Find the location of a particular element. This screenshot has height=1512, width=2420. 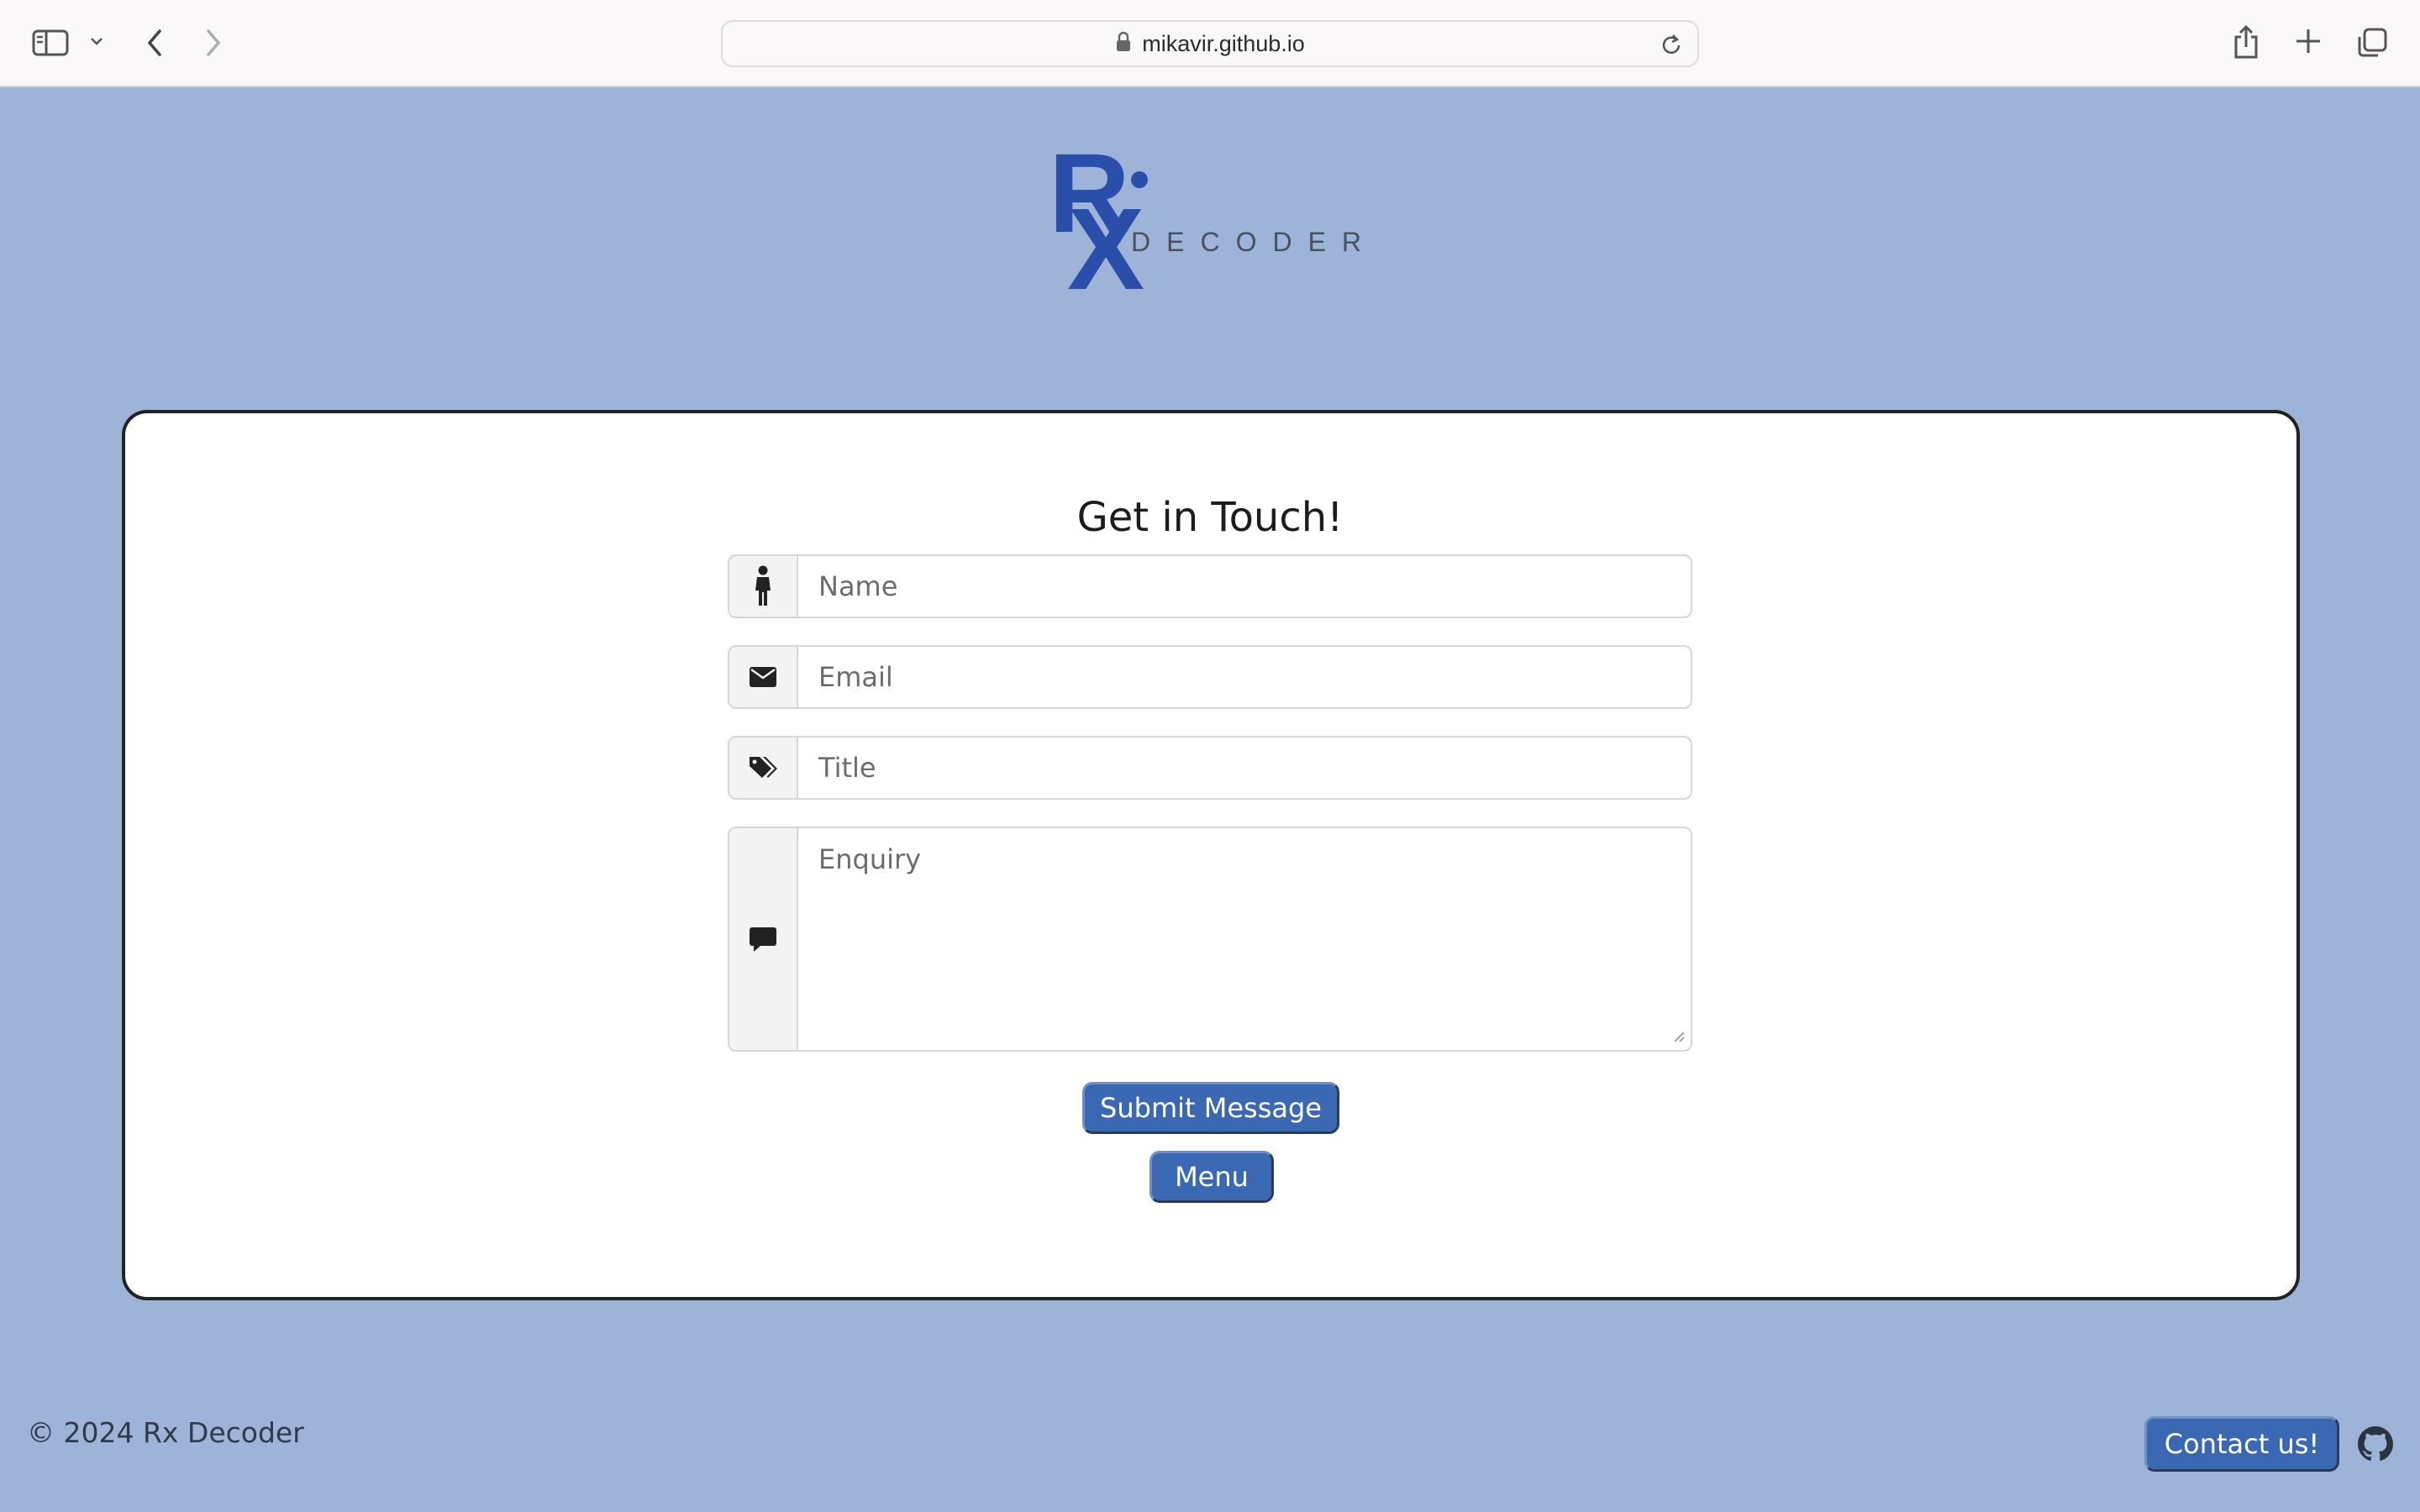

resize-handle-icon is located at coordinates (1679, 1038).